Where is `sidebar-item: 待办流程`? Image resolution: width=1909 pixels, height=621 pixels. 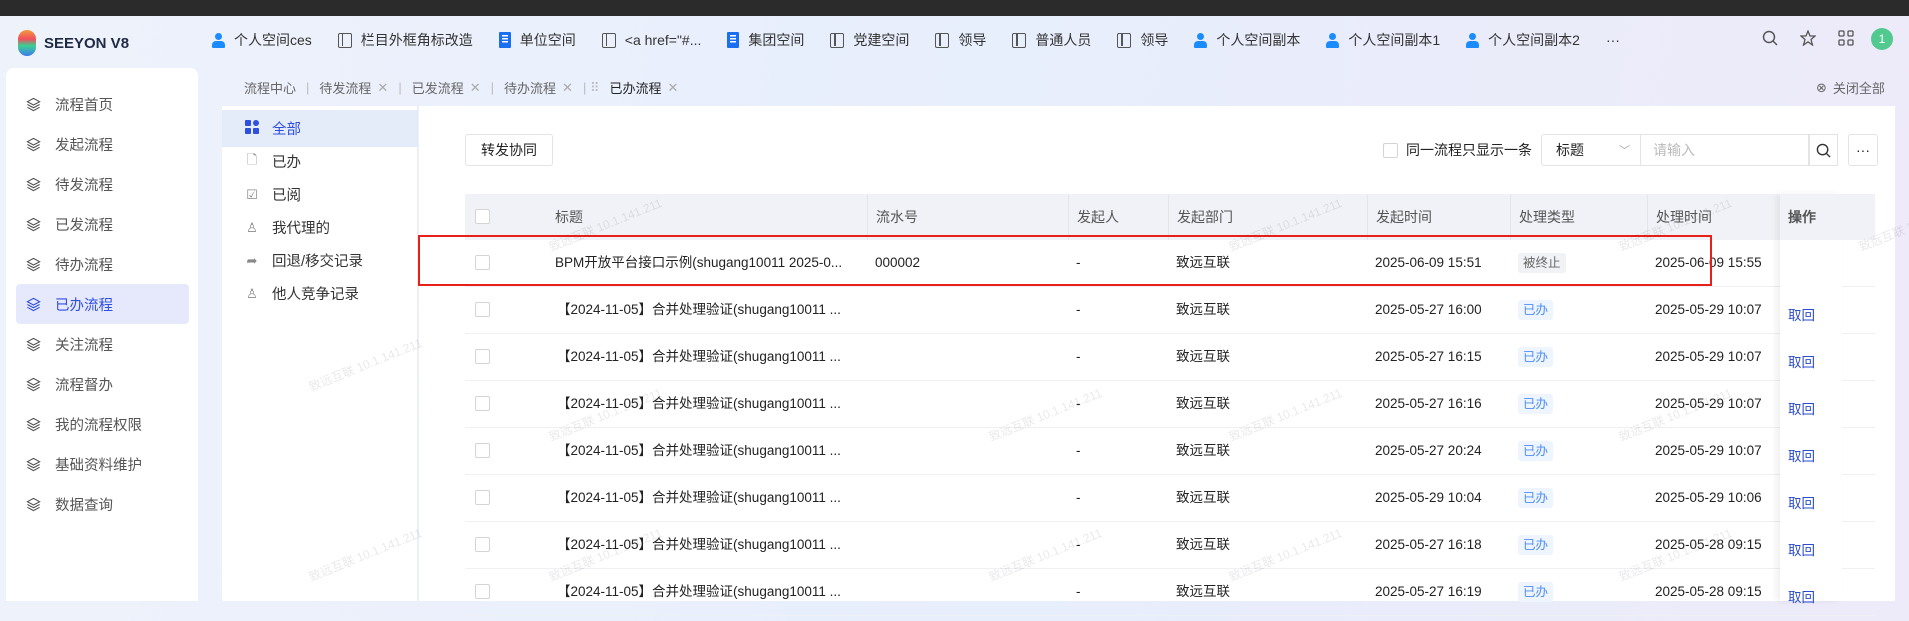
sidebar-item: 待办流程 is located at coordinates (102, 264).